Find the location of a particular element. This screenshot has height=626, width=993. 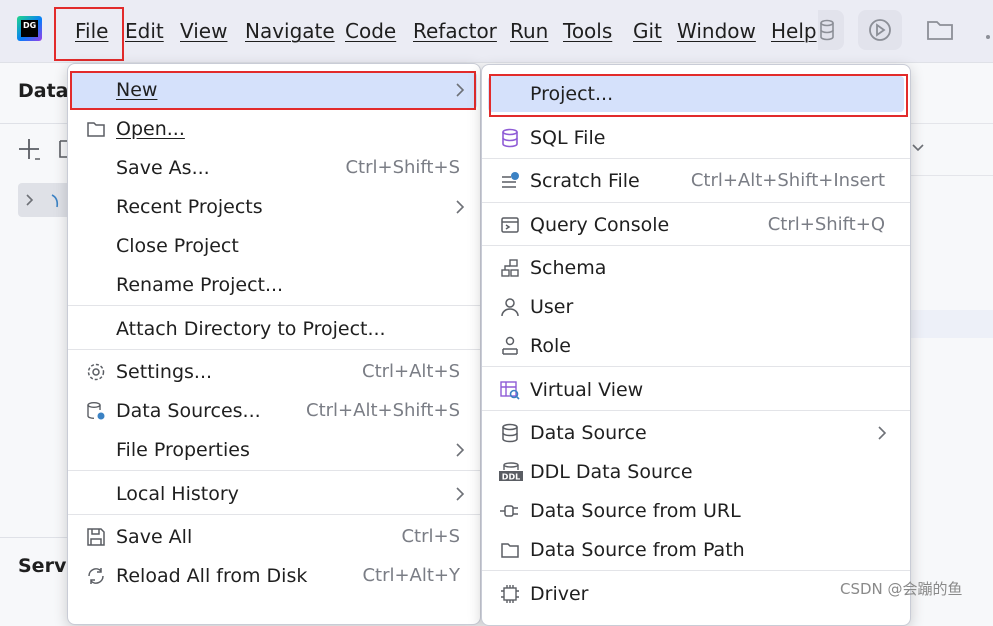

file-menu-item-file-properties: File Properties is located at coordinates (274, 450).